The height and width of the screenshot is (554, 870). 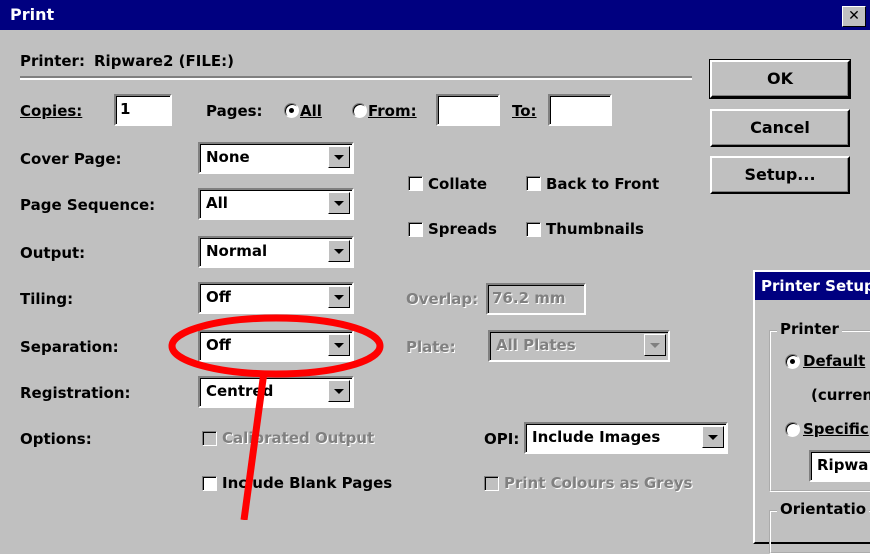 What do you see at coordinates (276, 417) in the screenshot?
I see `annotation-overlay` at bounding box center [276, 417].